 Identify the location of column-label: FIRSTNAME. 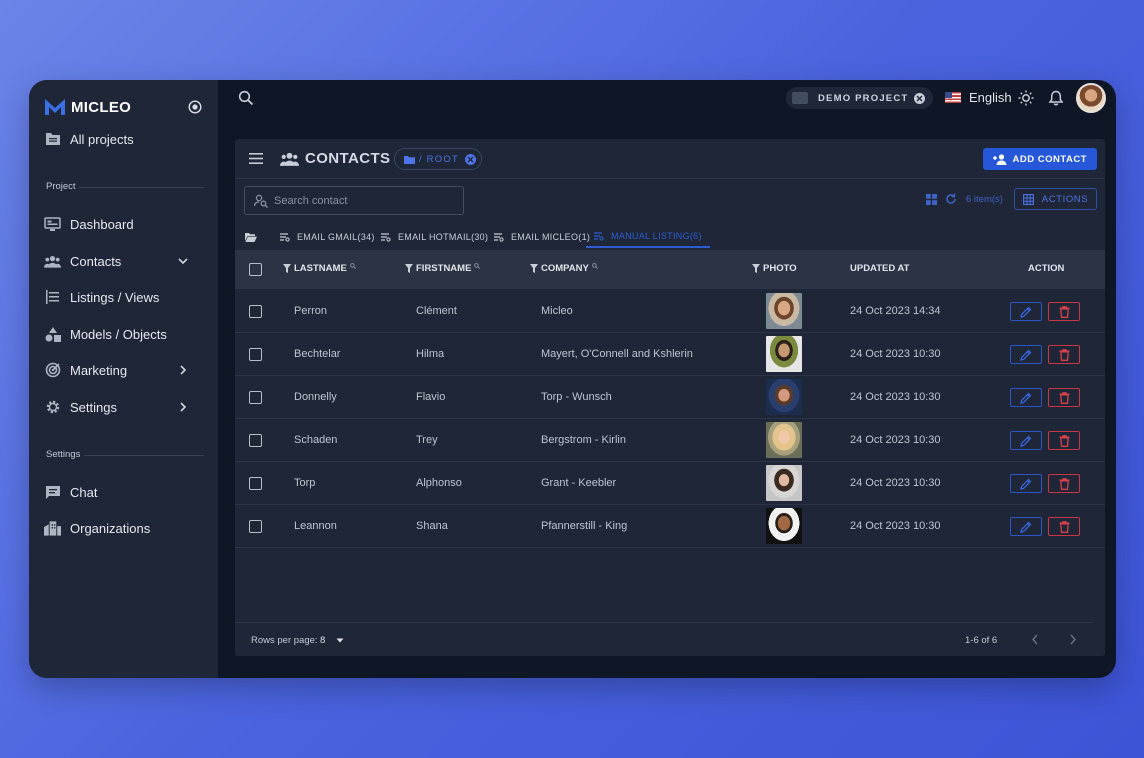
(444, 268).